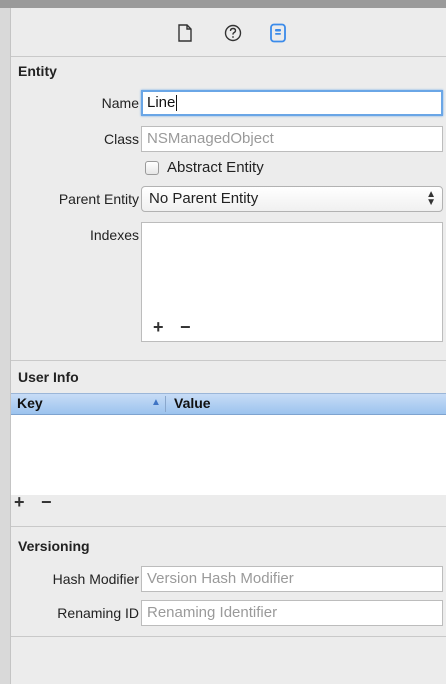 This screenshot has width=446, height=684. I want to click on parent-entity-row: Parent Entity No Parent Entity ▲ ▼, so click(228, 200).